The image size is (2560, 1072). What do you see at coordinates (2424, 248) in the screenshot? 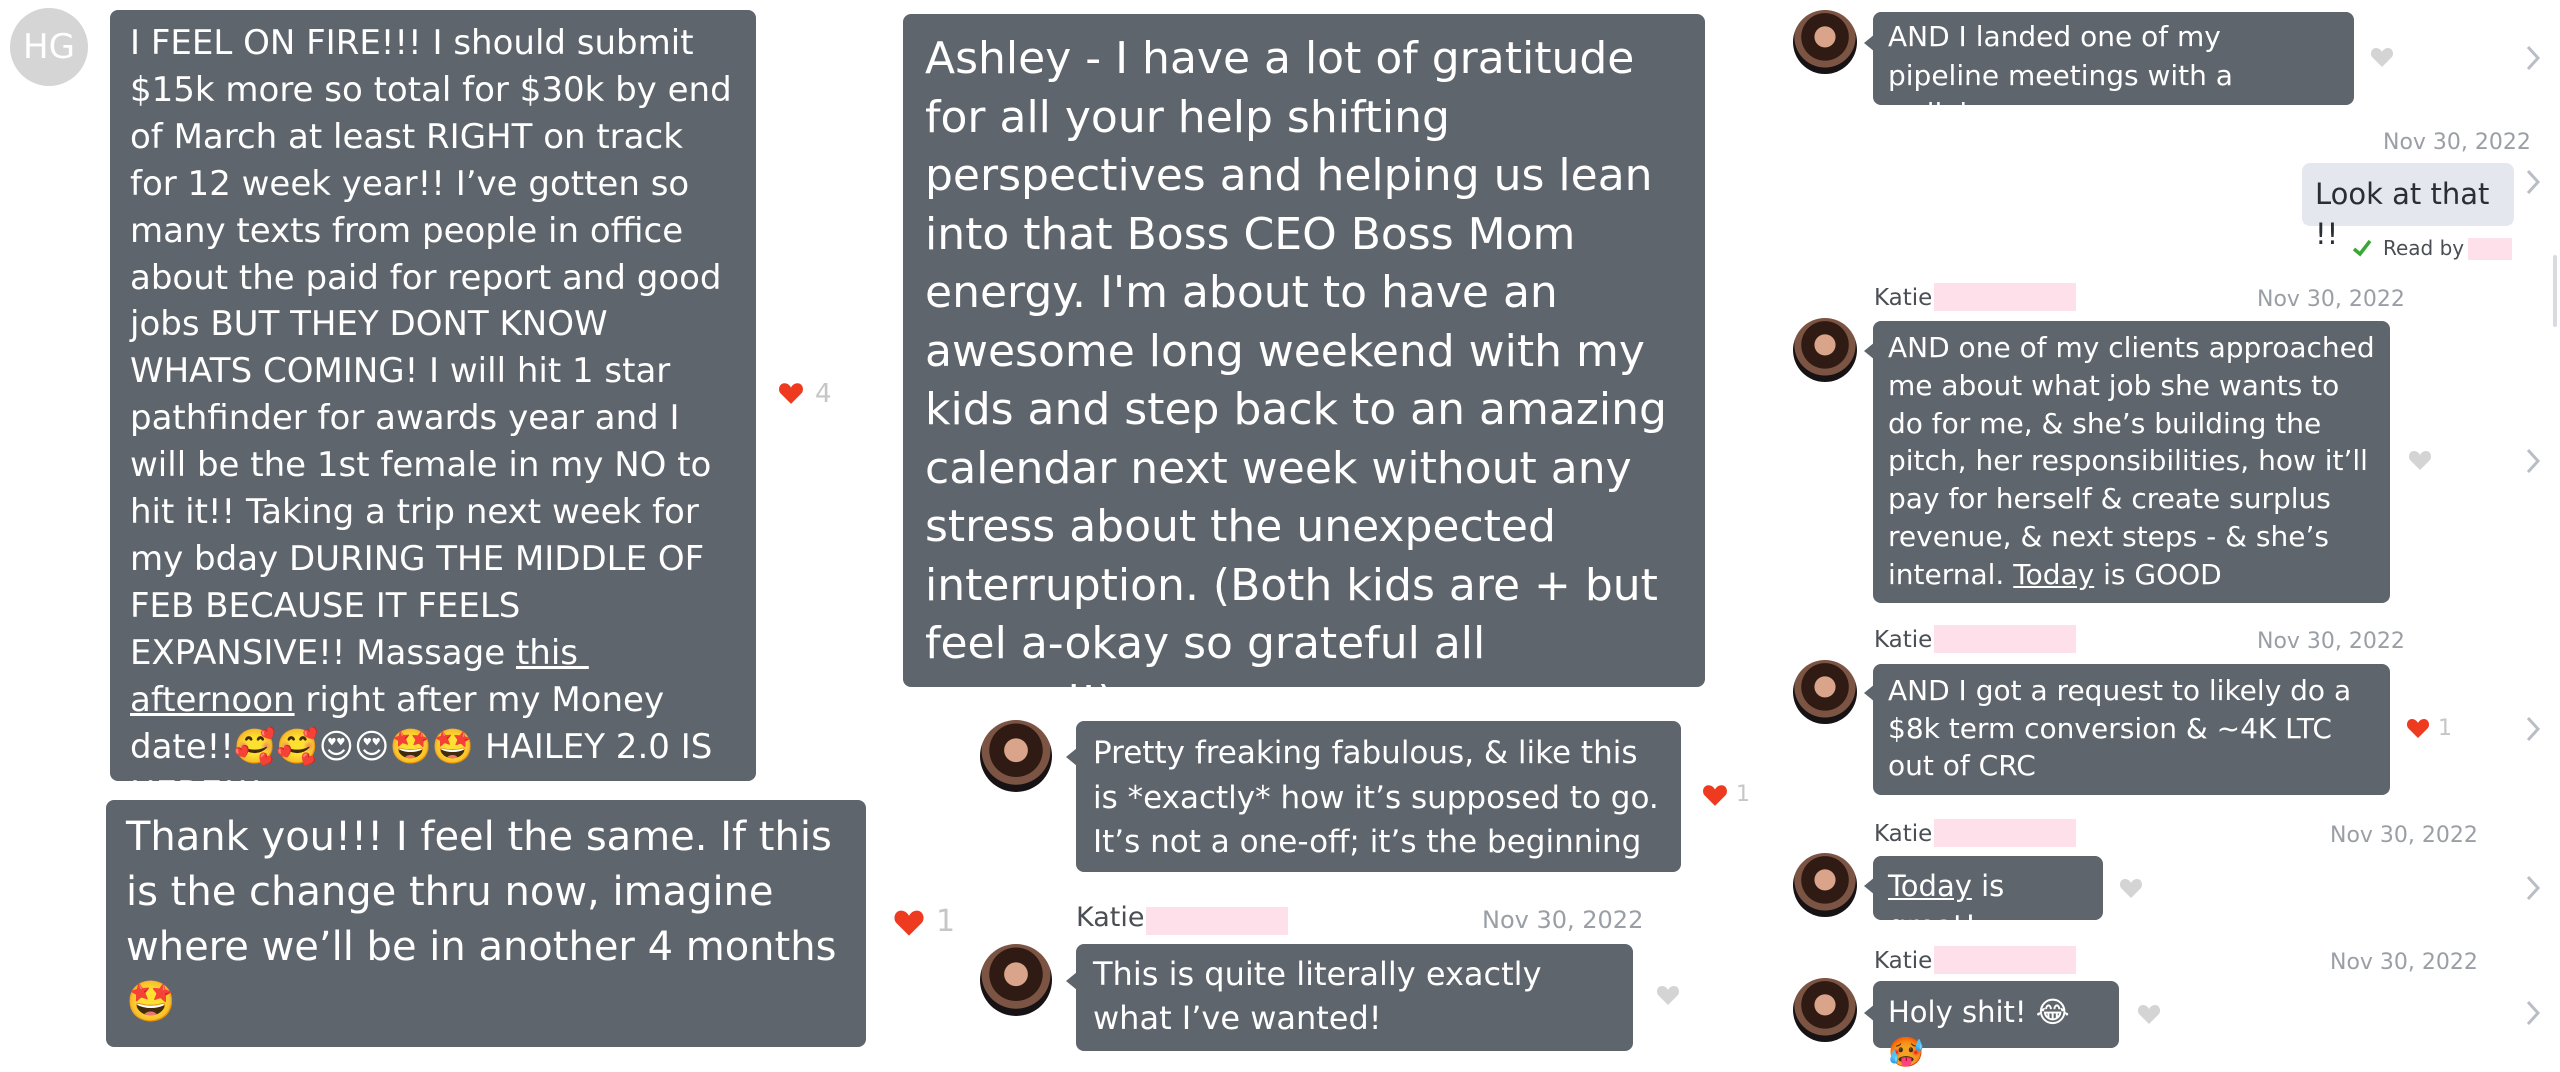
I see `read-receipt: Read by` at bounding box center [2424, 248].